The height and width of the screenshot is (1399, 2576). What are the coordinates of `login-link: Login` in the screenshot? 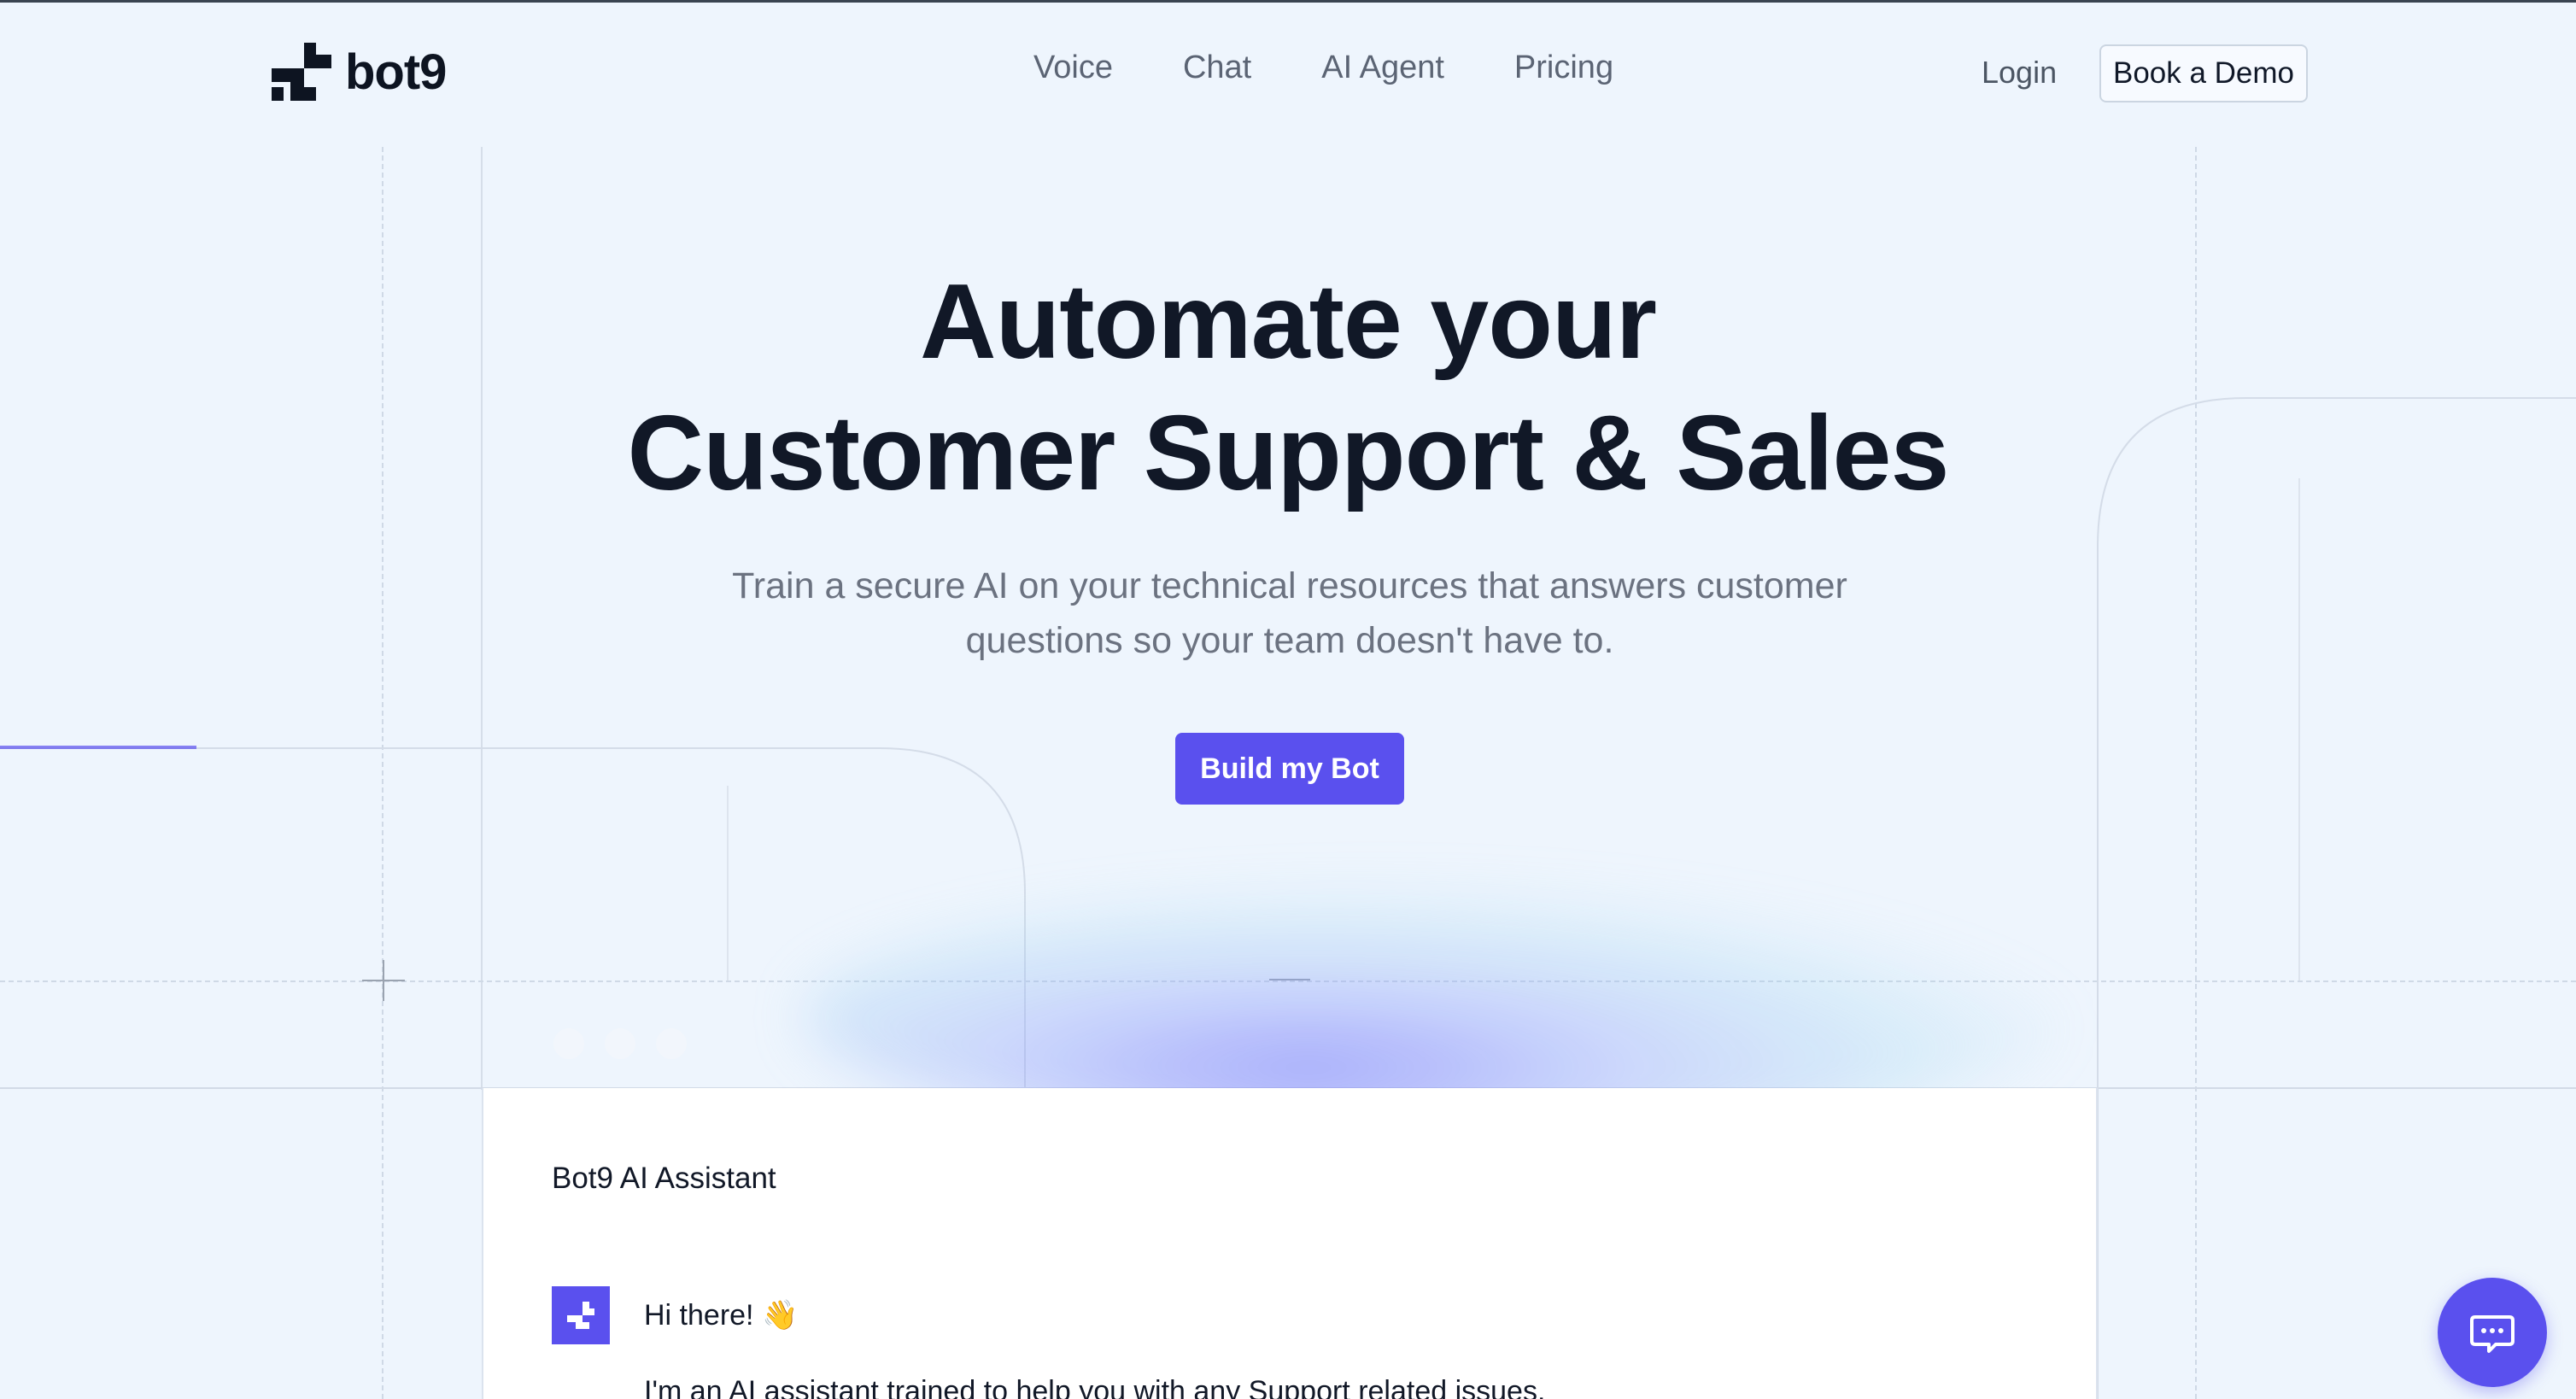 It's located at (2019, 73).